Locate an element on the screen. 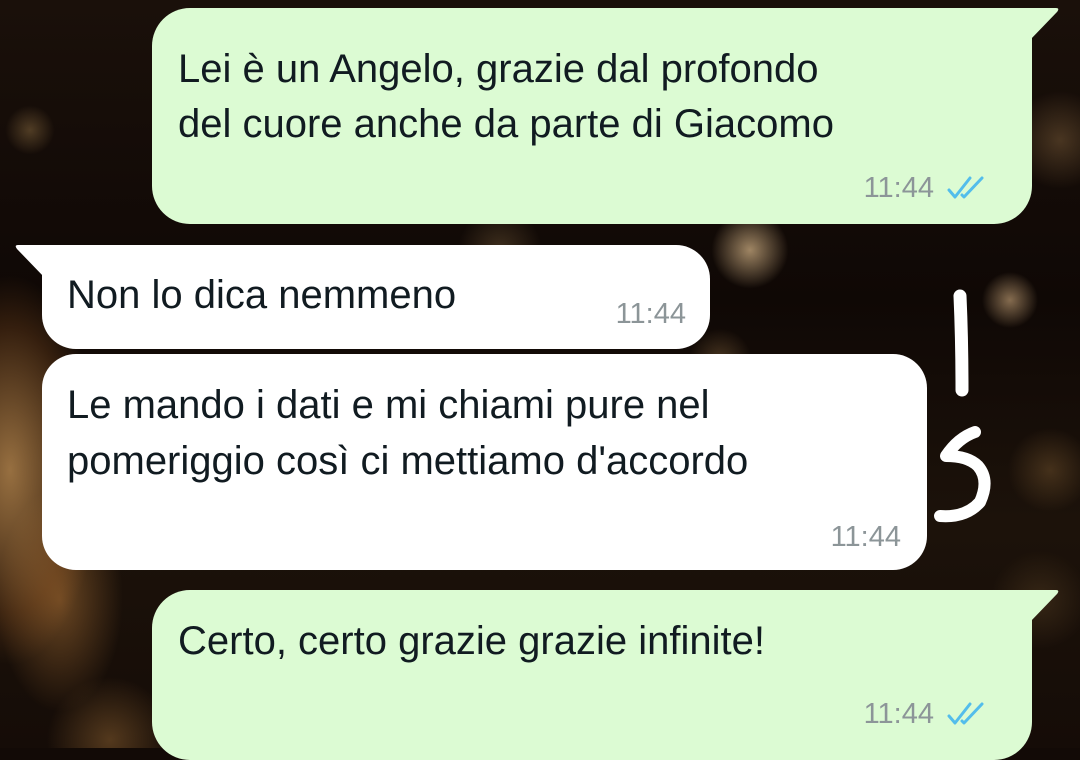  message-text-line: pomeriggio così ci mettiamo d'accordo is located at coordinates (408, 461).